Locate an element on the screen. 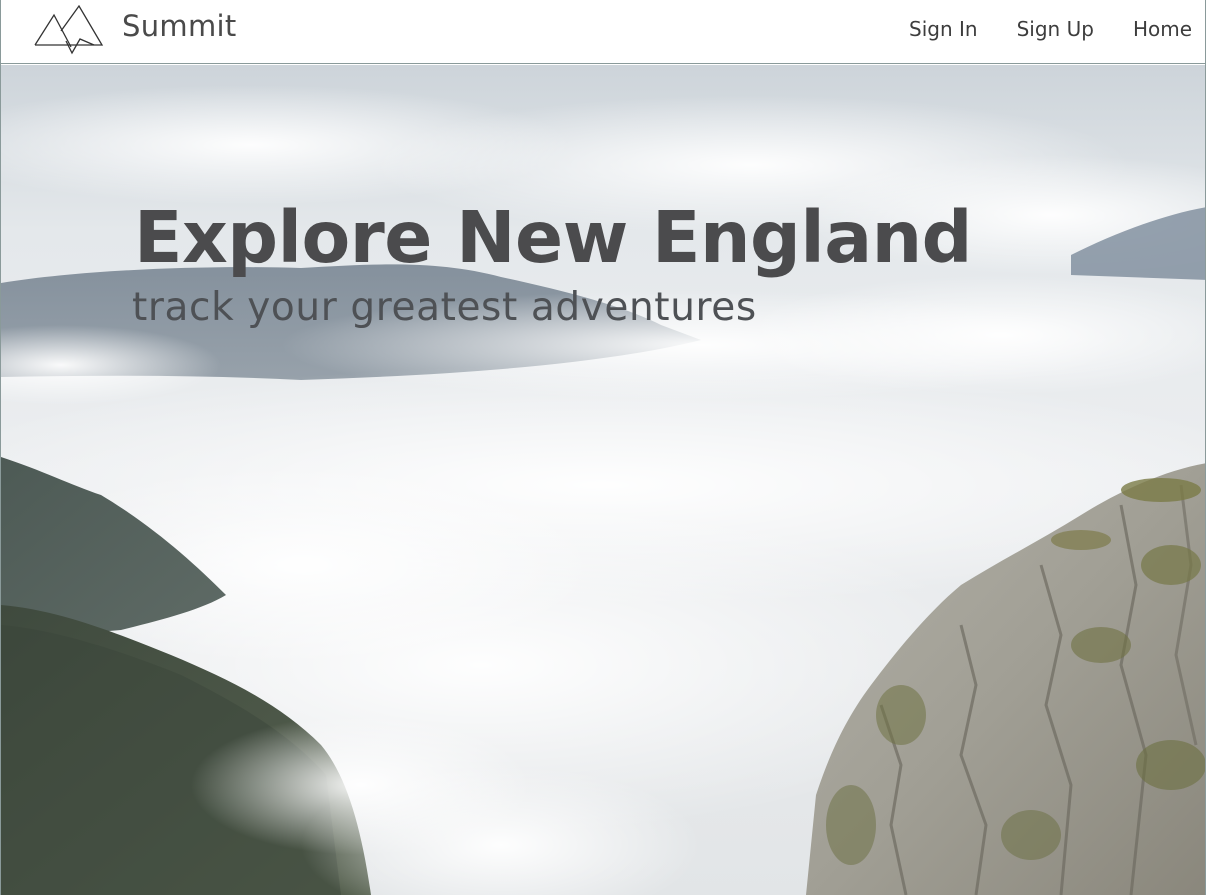 Image resolution: width=1206 pixels, height=895 pixels. nav-sign-up: Sign Up is located at coordinates (1055, 29).